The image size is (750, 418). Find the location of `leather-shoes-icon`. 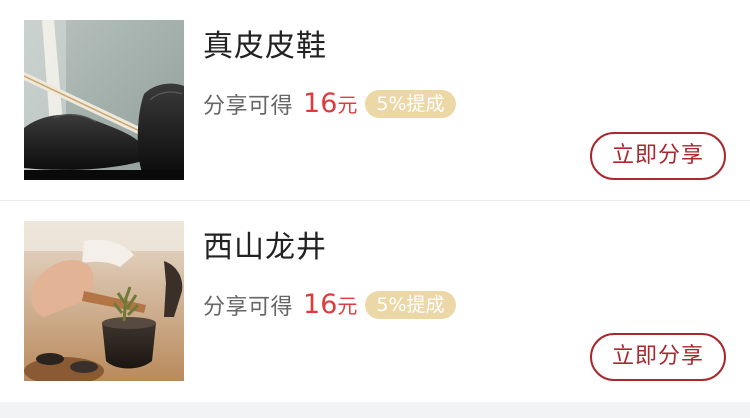

leather-shoes-icon is located at coordinates (104, 100).